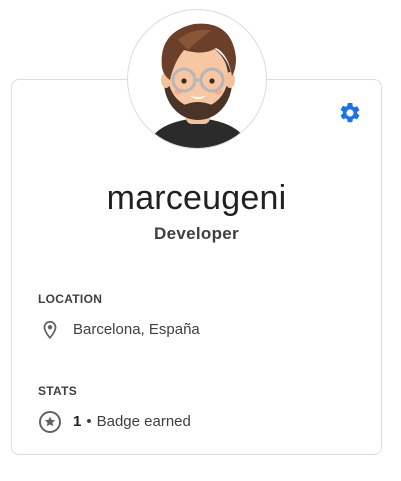  I want to click on avatar, so click(197, 79).